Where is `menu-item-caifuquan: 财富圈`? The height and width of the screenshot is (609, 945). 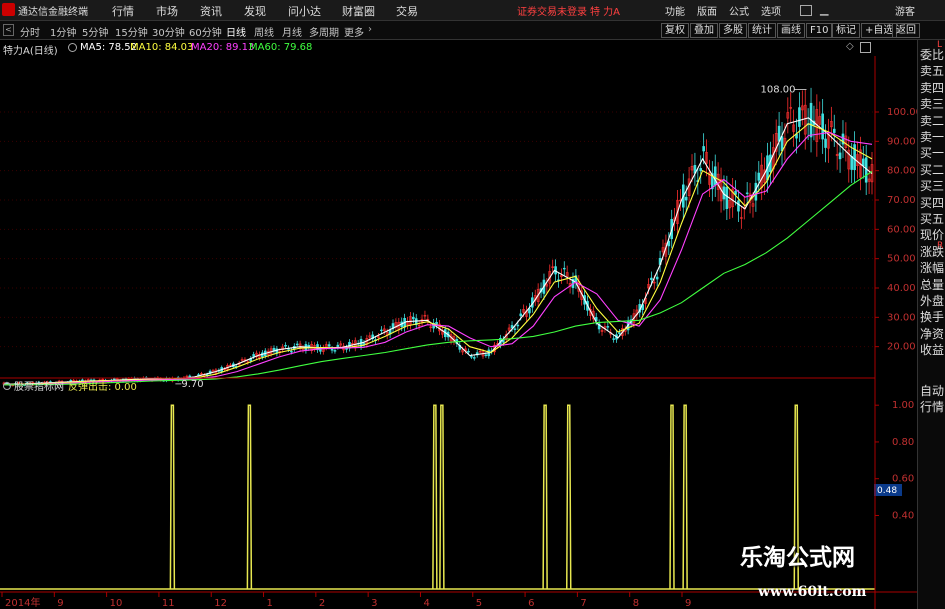 menu-item-caifuquan: 财富圈 is located at coordinates (358, 11).